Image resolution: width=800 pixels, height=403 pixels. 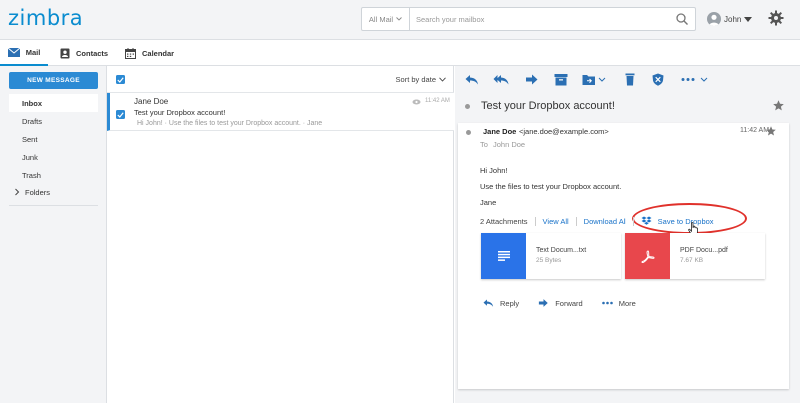 What do you see at coordinates (31, 175) in the screenshot?
I see `sidebar-item-label: Trash` at bounding box center [31, 175].